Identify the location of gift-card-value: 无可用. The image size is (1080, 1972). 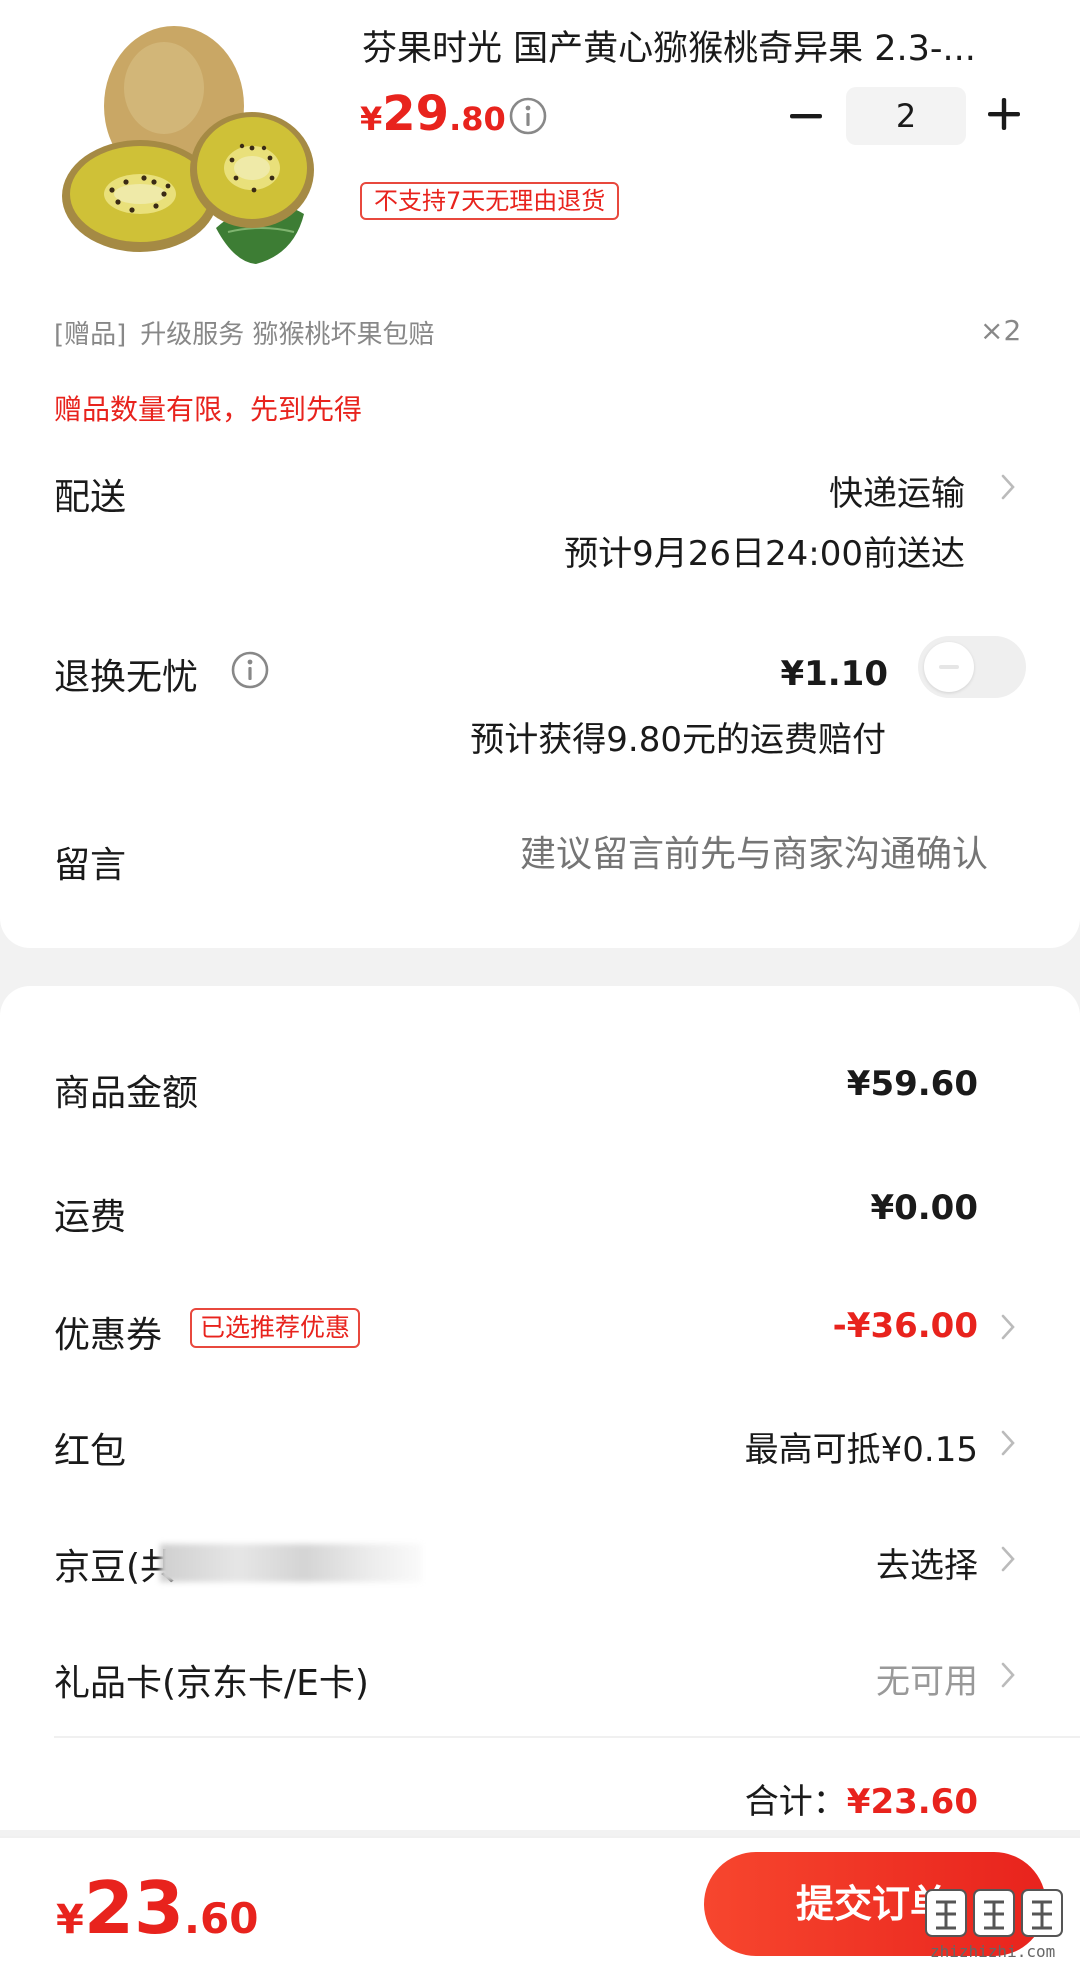
(927, 1678).